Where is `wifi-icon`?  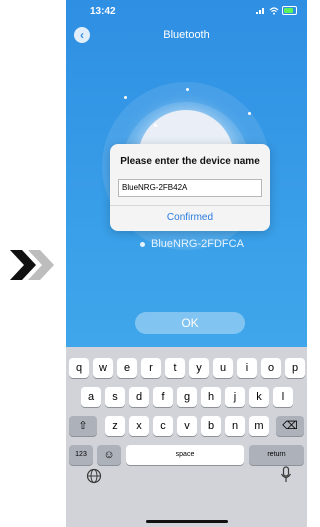 wifi-icon is located at coordinates (274, 10).